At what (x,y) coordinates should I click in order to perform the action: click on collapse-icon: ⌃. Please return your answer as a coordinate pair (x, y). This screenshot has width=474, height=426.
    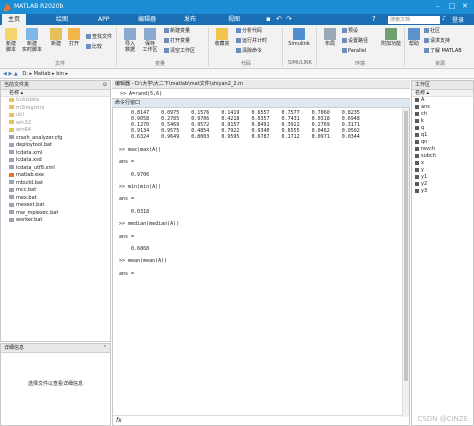
    Looking at the image, I should click on (105, 348).